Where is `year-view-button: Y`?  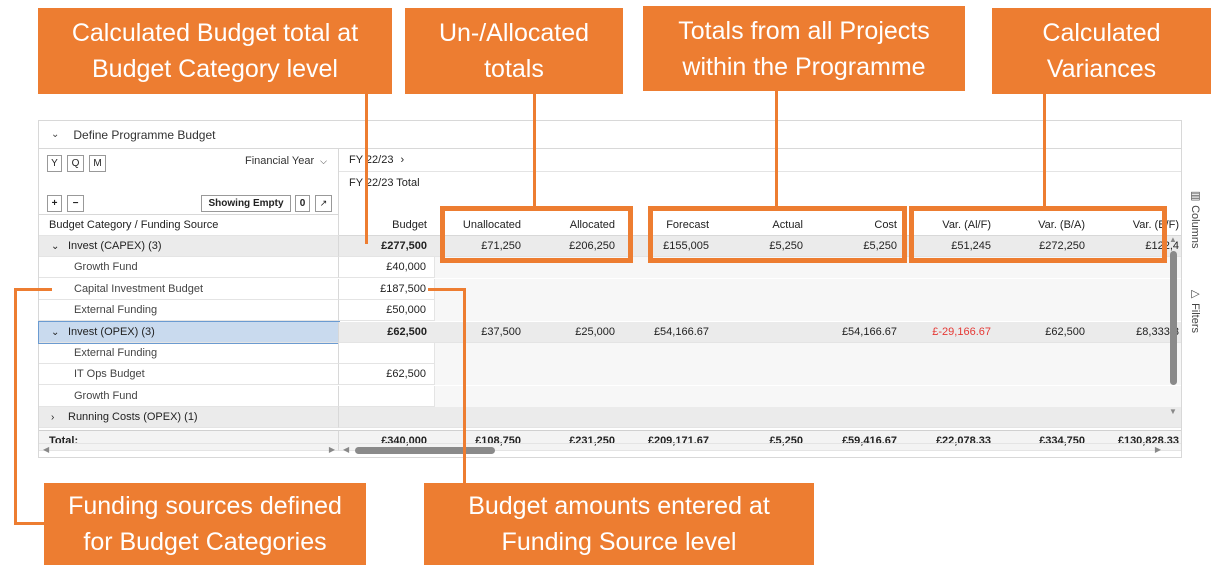
year-view-button: Y is located at coordinates (54, 163).